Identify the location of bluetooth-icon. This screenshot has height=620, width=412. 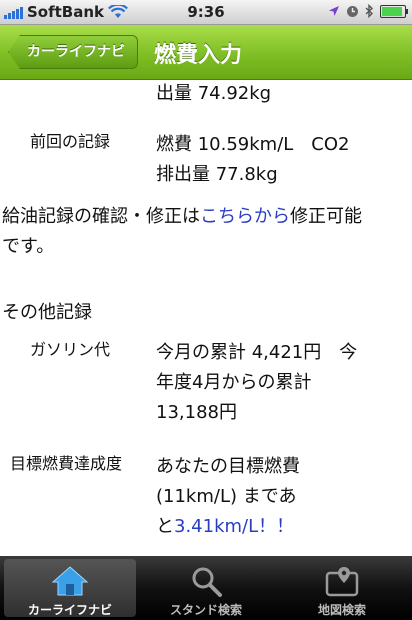
(369, 11).